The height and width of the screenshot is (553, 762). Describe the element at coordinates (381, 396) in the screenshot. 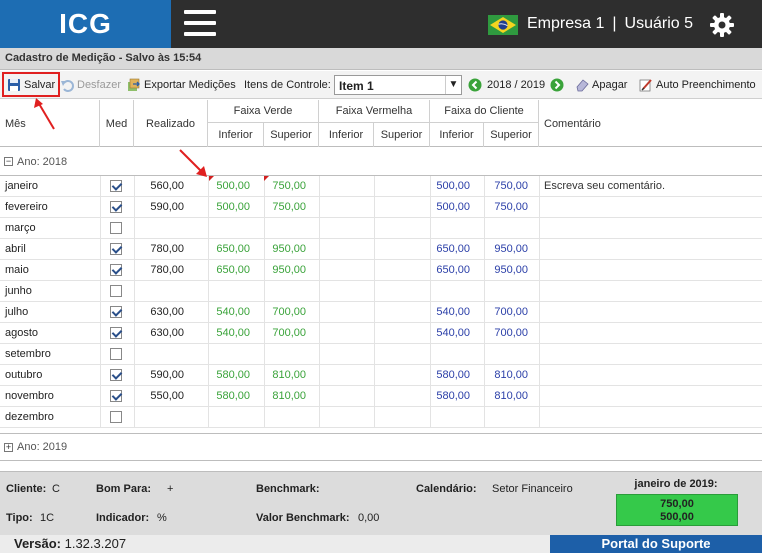

I see `table-row: novembro 550,00 580,00 810,00 580,00 810,00` at that location.